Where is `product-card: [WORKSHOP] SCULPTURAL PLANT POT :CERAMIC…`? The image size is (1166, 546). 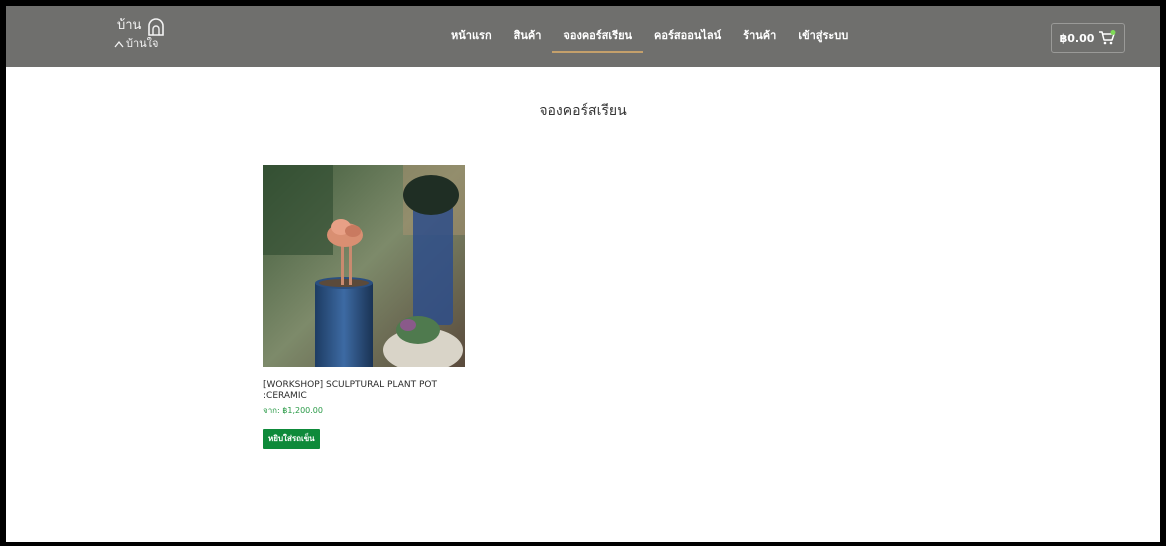
product-card: [WORKSHOP] SCULPTURAL PLANT POT :CERAMIC… is located at coordinates (364, 307).